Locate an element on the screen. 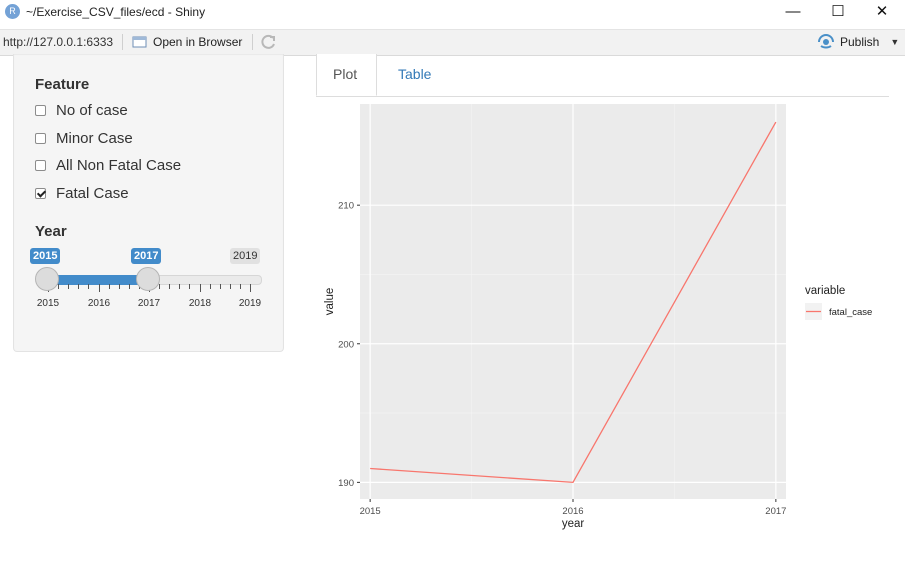 This screenshot has height=572, width=905. checkbox-box-checked is located at coordinates (40, 193).